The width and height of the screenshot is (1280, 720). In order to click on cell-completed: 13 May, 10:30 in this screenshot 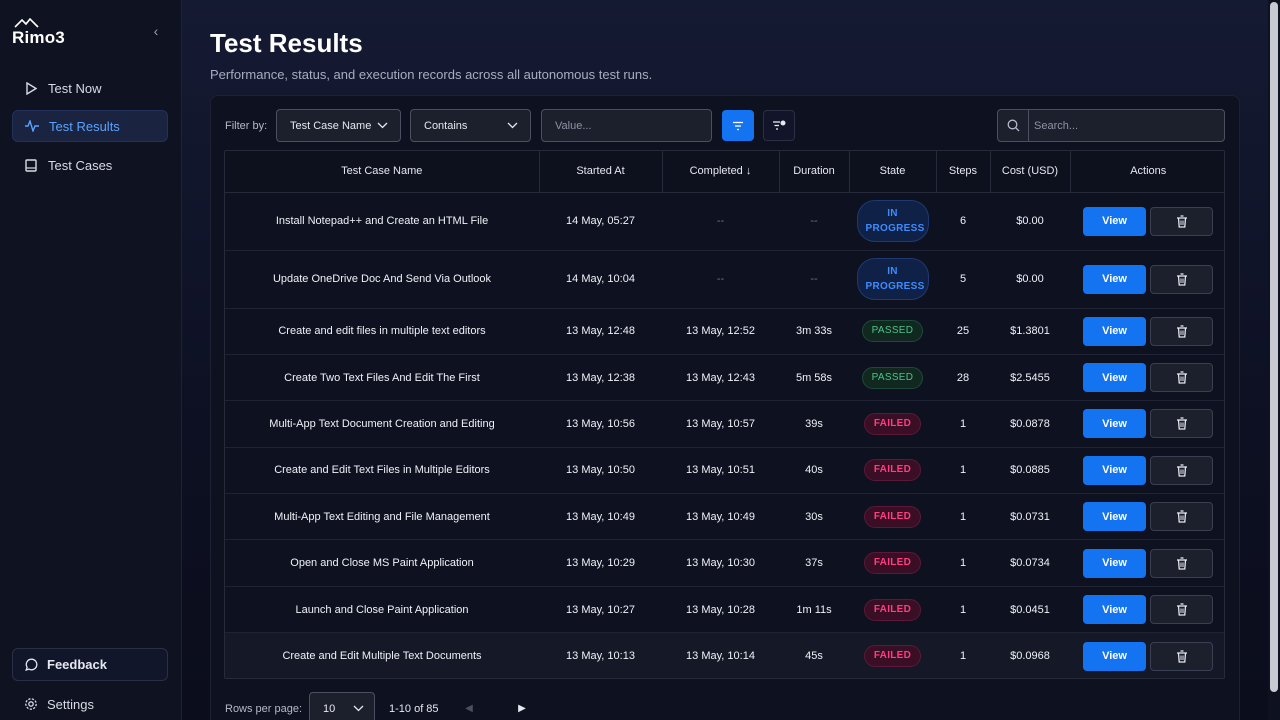, I will do `click(720, 563)`.